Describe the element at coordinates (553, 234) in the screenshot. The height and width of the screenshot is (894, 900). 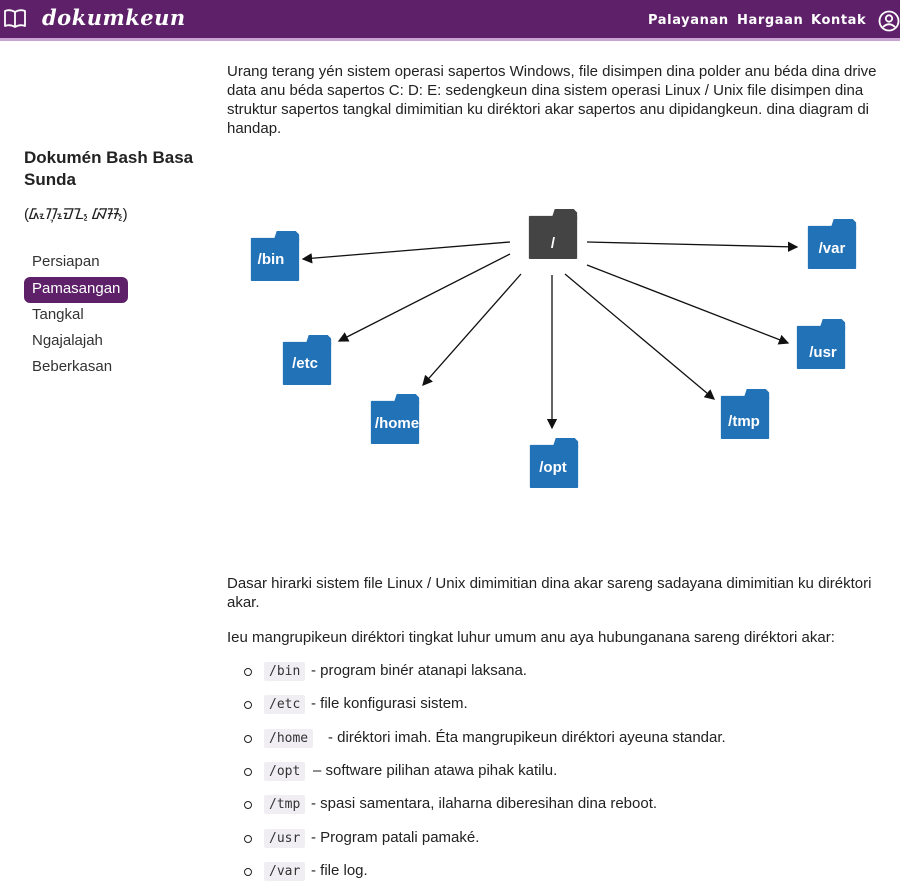
I see `root-folder-icon: /` at that location.